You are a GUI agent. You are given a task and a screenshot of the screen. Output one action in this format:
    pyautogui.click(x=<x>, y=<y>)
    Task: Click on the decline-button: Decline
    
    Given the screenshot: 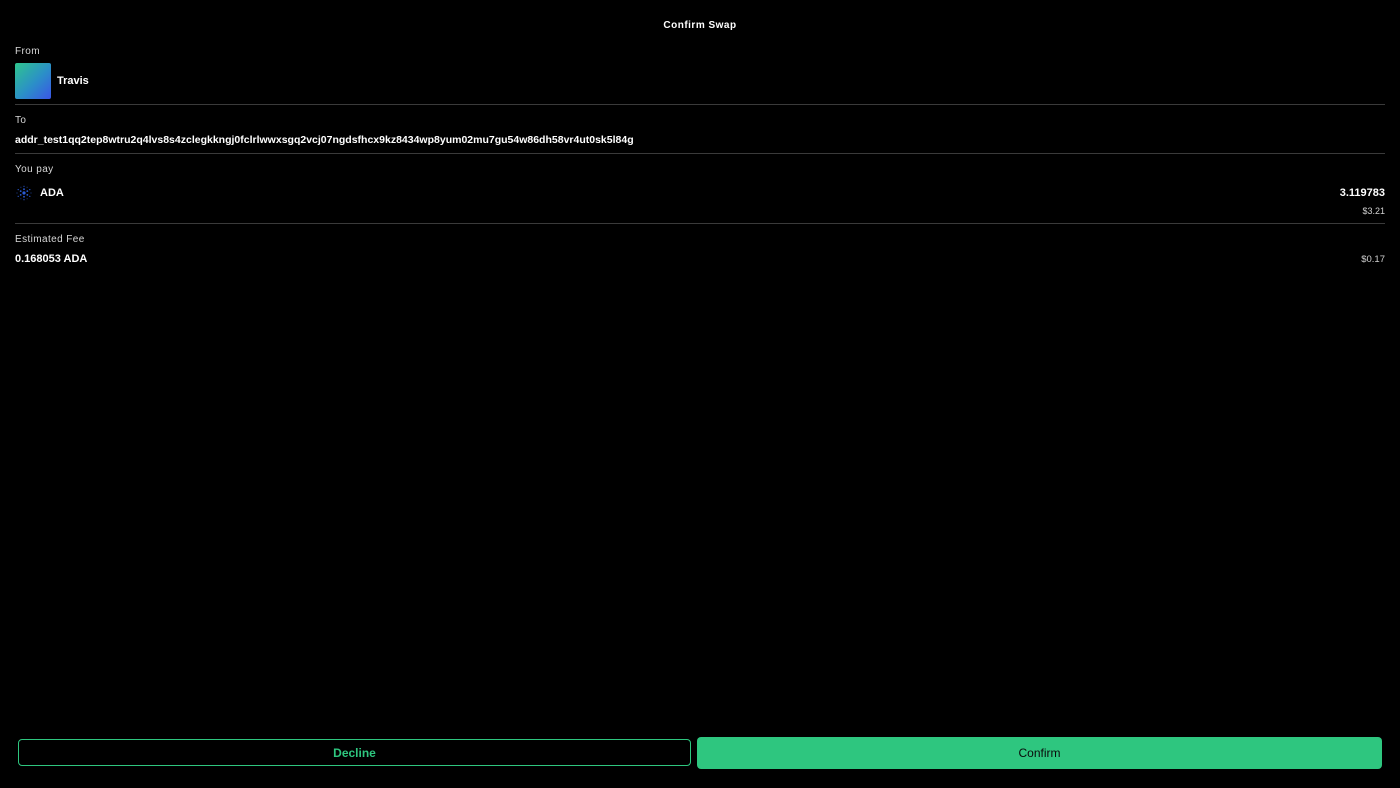 What is the action you would take?
    pyautogui.click(x=354, y=752)
    